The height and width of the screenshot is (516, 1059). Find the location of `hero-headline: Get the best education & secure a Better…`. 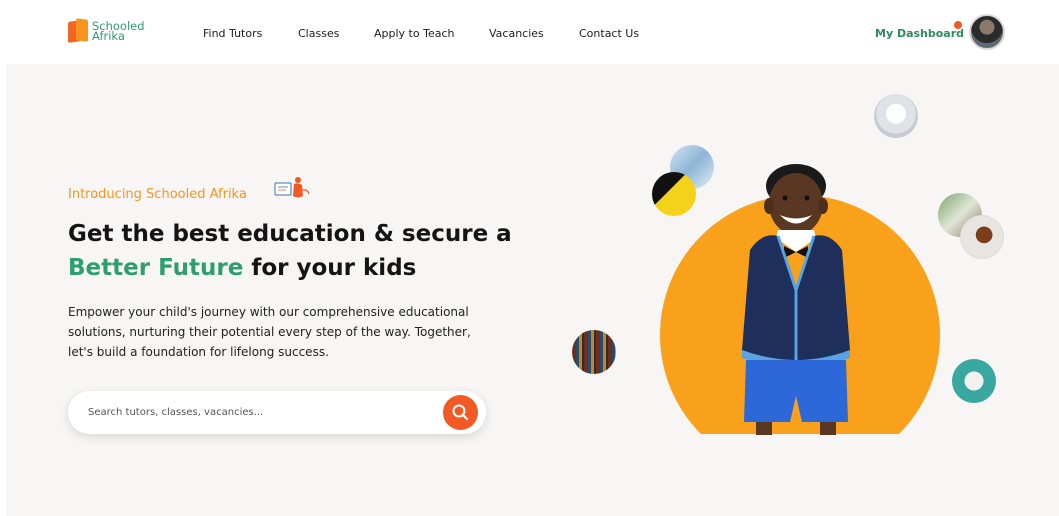

hero-headline: Get the best education & secure a Better… is located at coordinates (290, 249).